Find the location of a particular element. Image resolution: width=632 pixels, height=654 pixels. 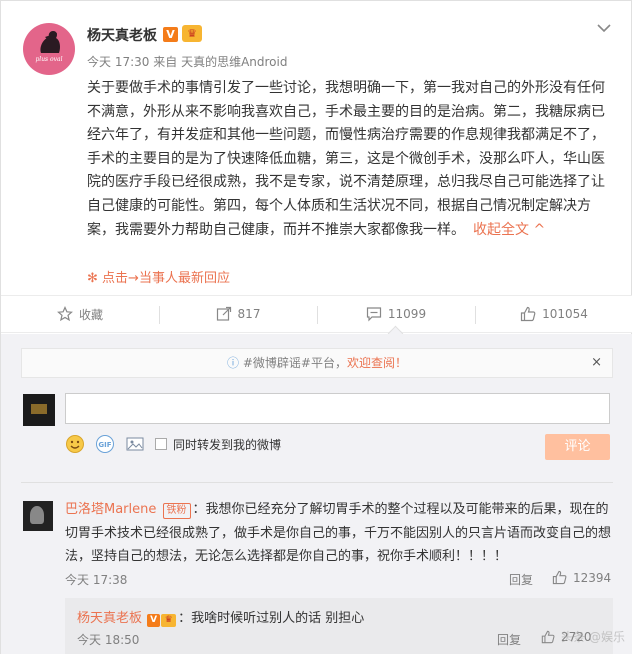

image-icon is located at coordinates (135, 444).